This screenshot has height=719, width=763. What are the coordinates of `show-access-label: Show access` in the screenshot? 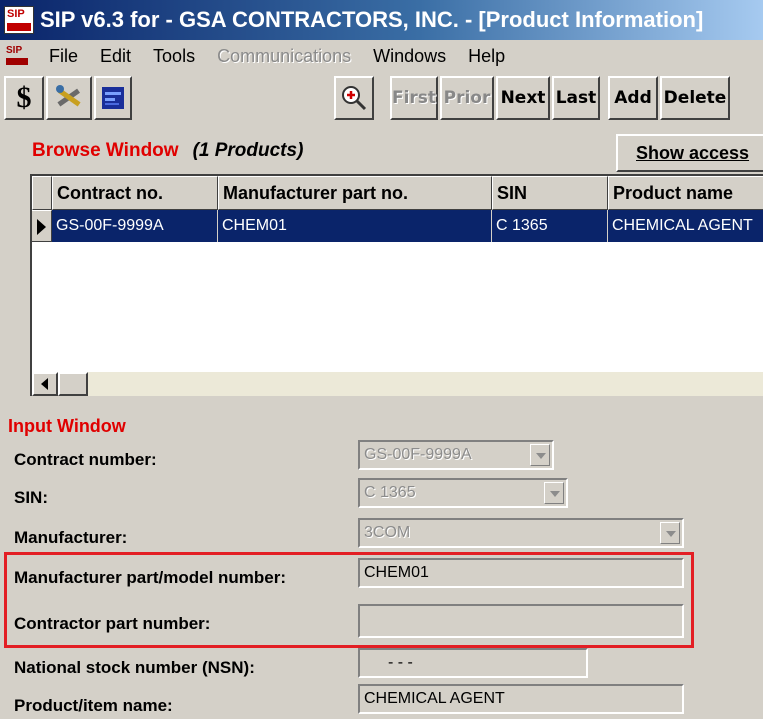 It's located at (693, 152).